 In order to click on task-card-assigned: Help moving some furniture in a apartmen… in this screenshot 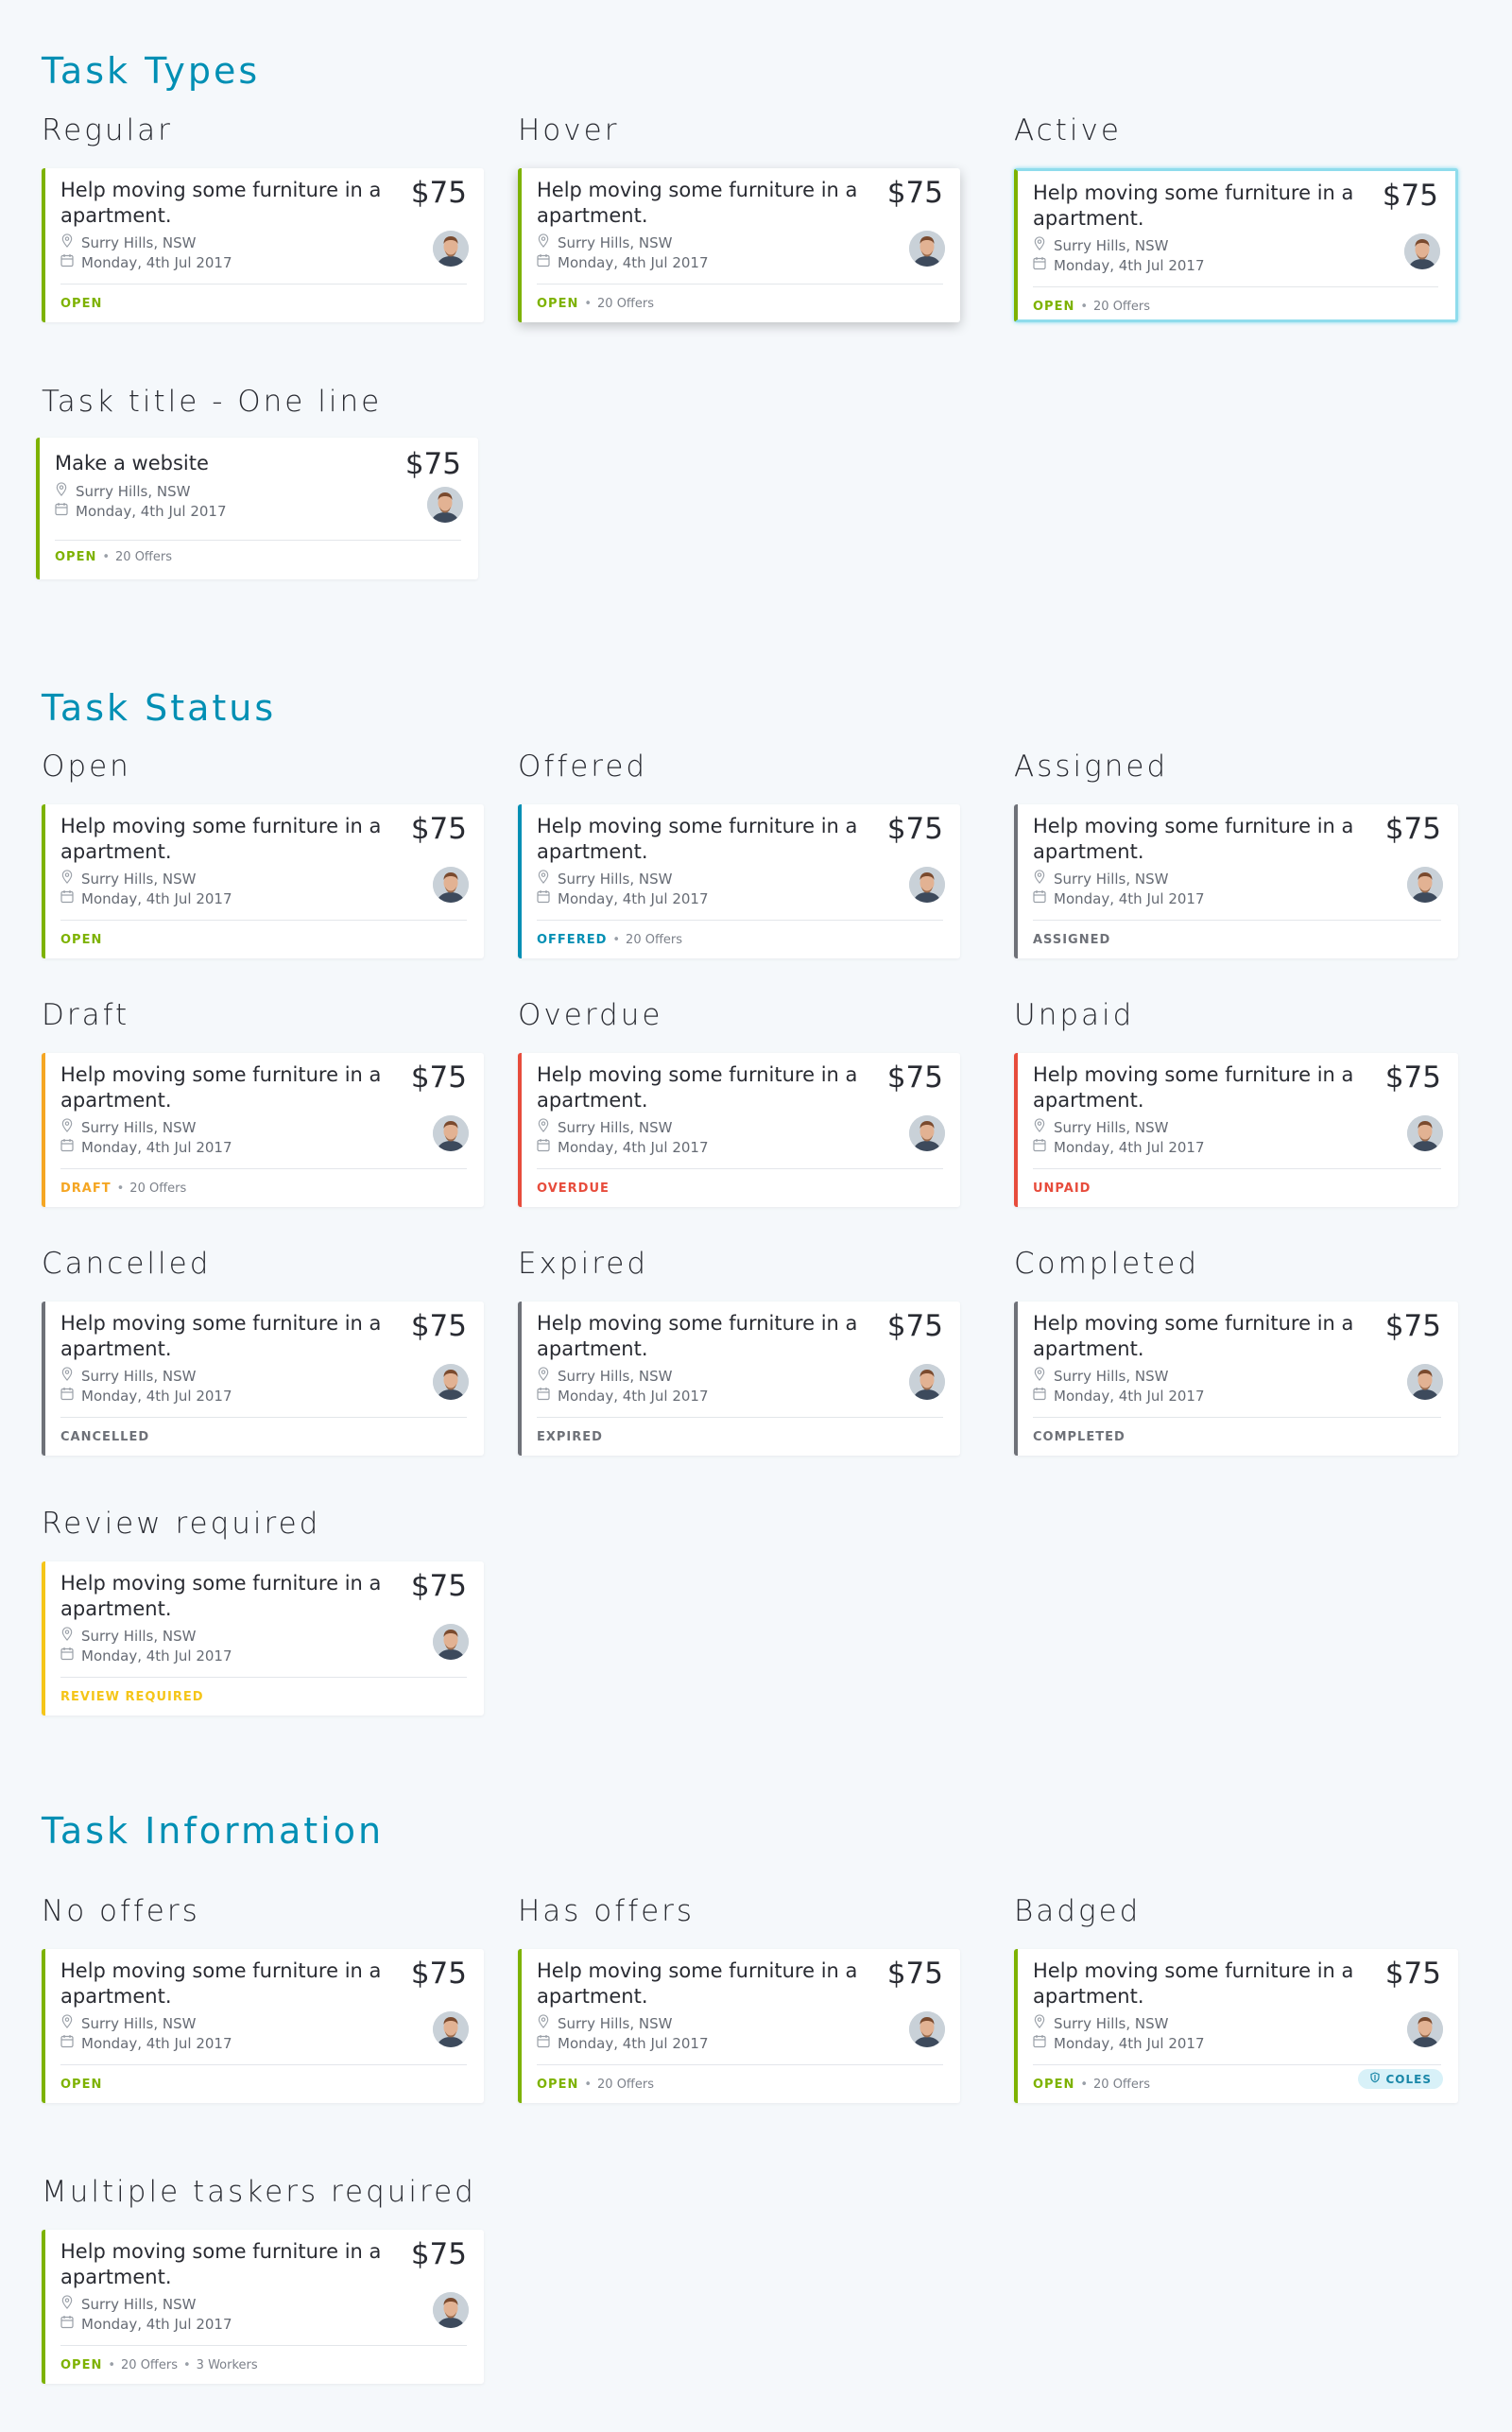, I will do `click(1236, 881)`.